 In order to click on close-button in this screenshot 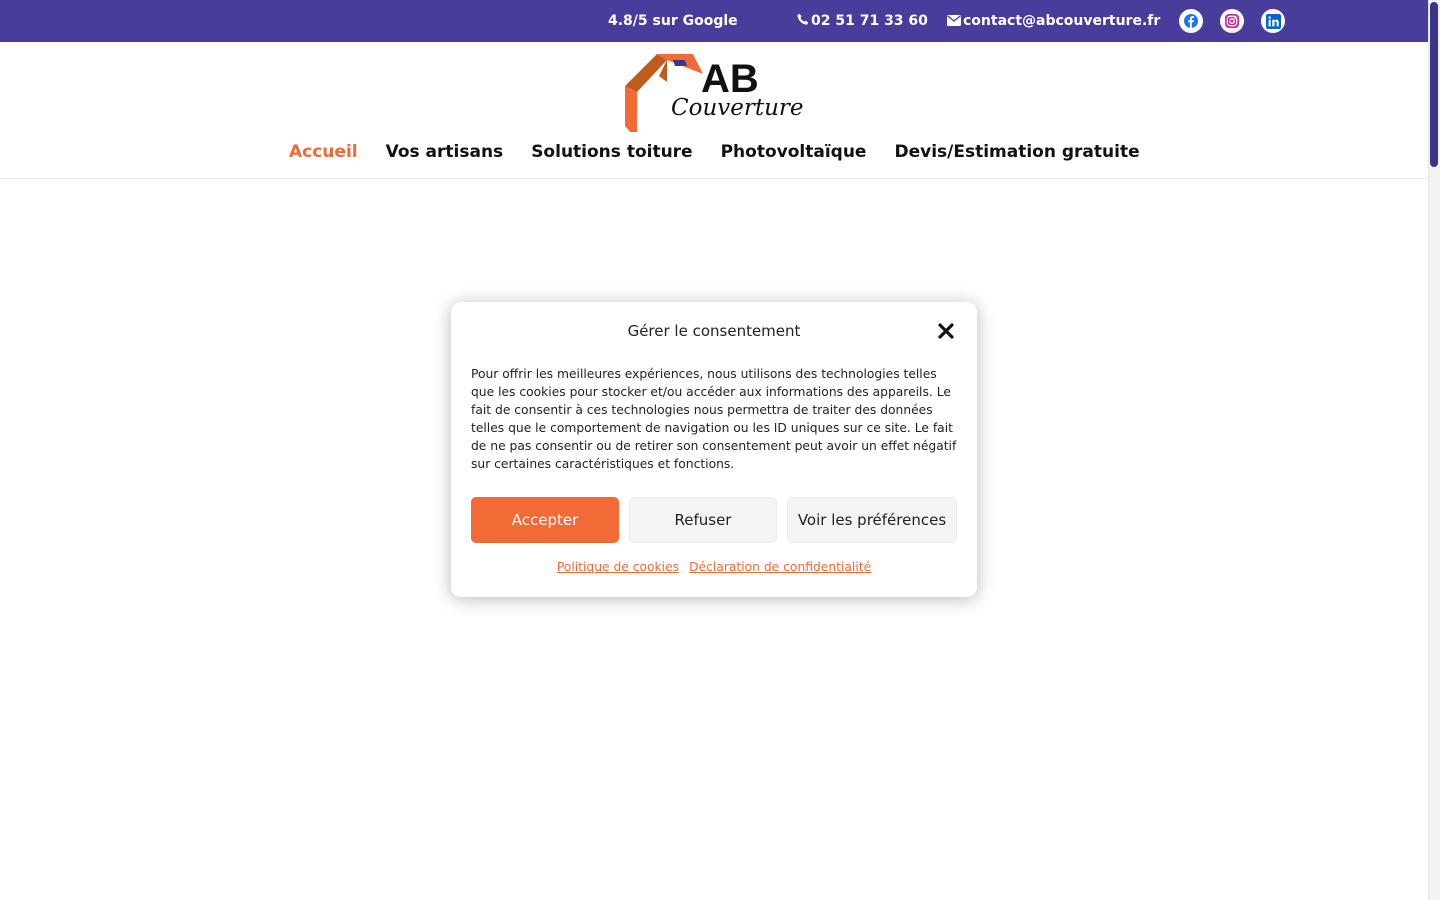, I will do `click(946, 331)`.